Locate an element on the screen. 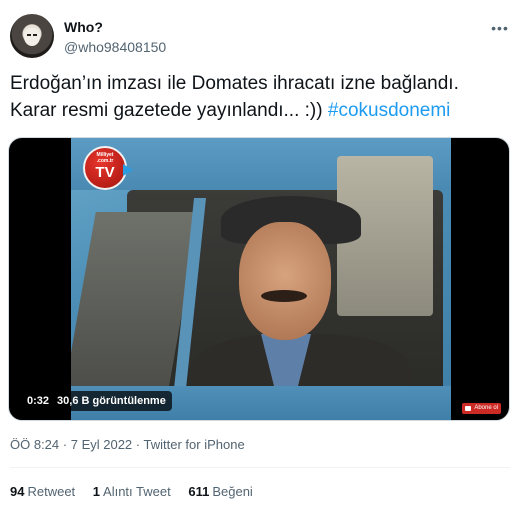 The height and width of the screenshot is (509, 519). video-info-badge: 0:32 30,6 B görüntülenme is located at coordinates (96, 401).